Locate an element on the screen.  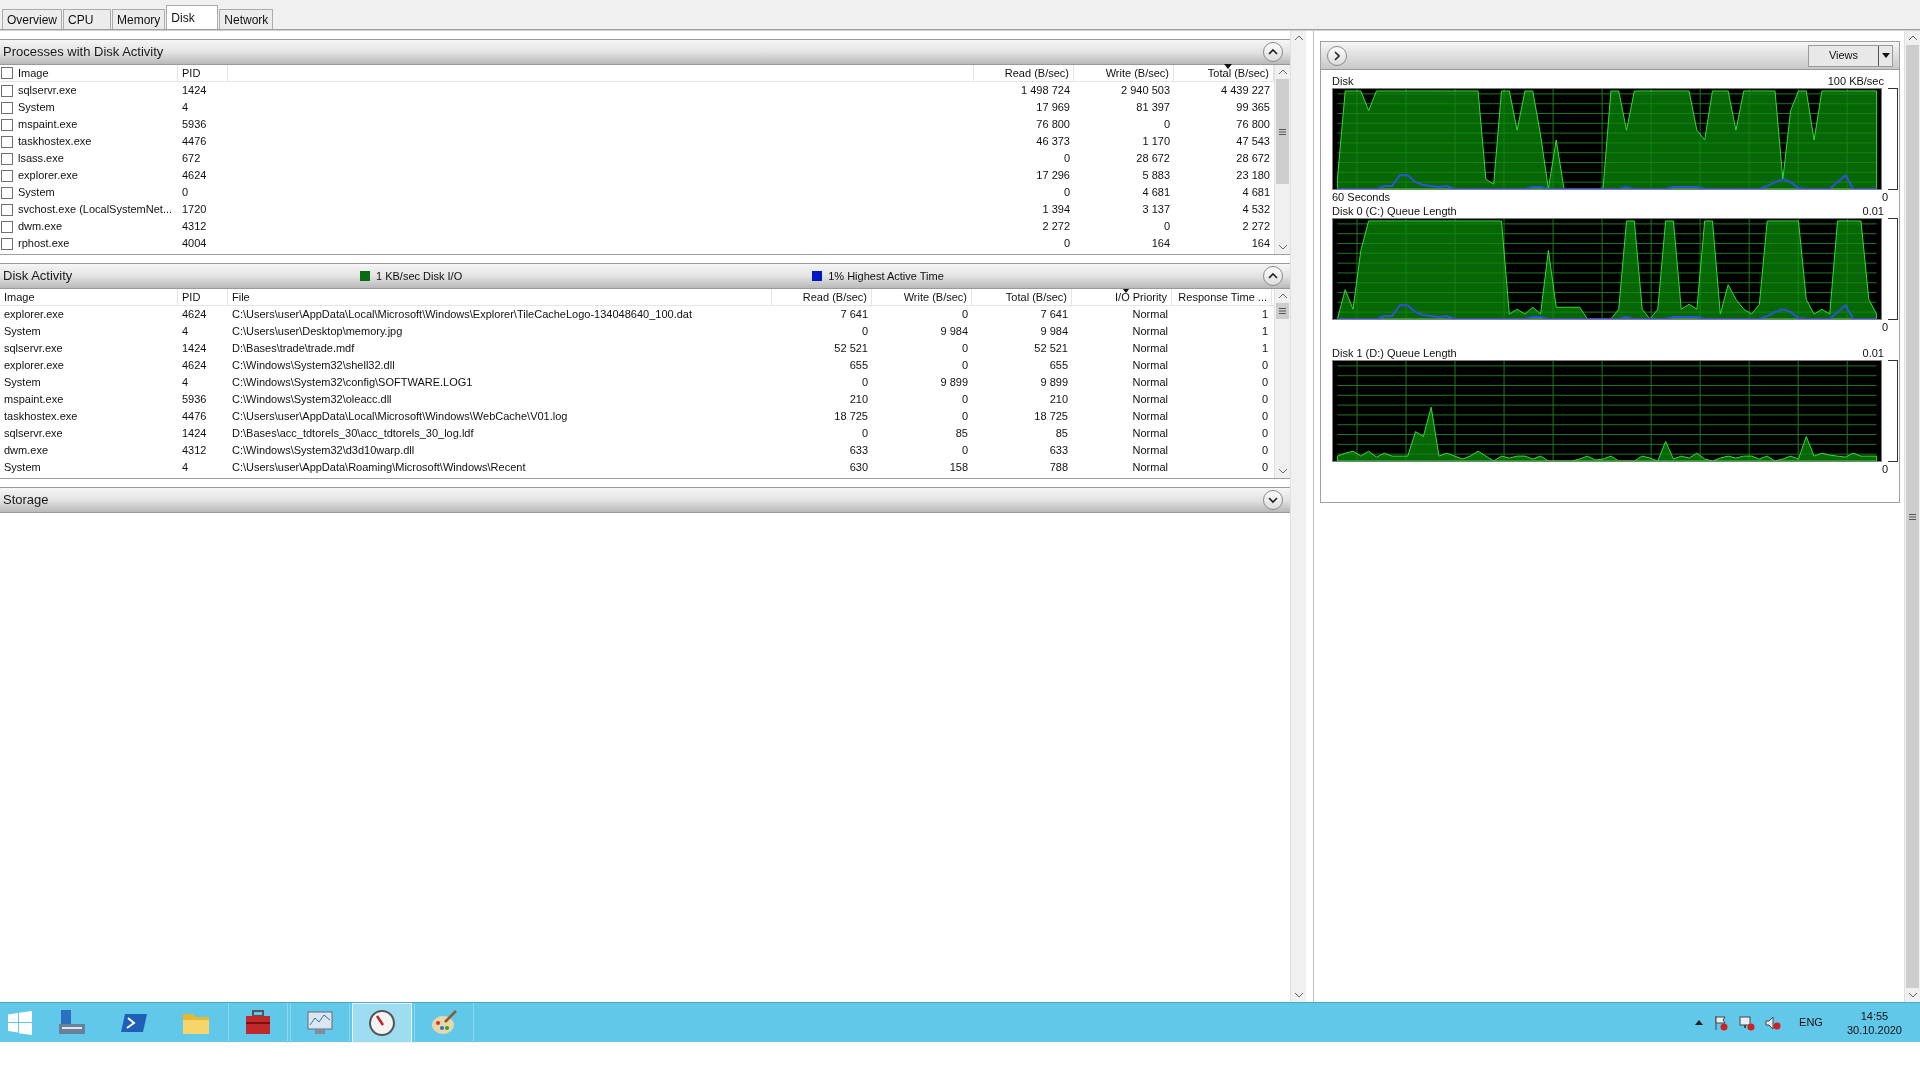
table-cell-text: 5936 is located at coordinates (194, 399).